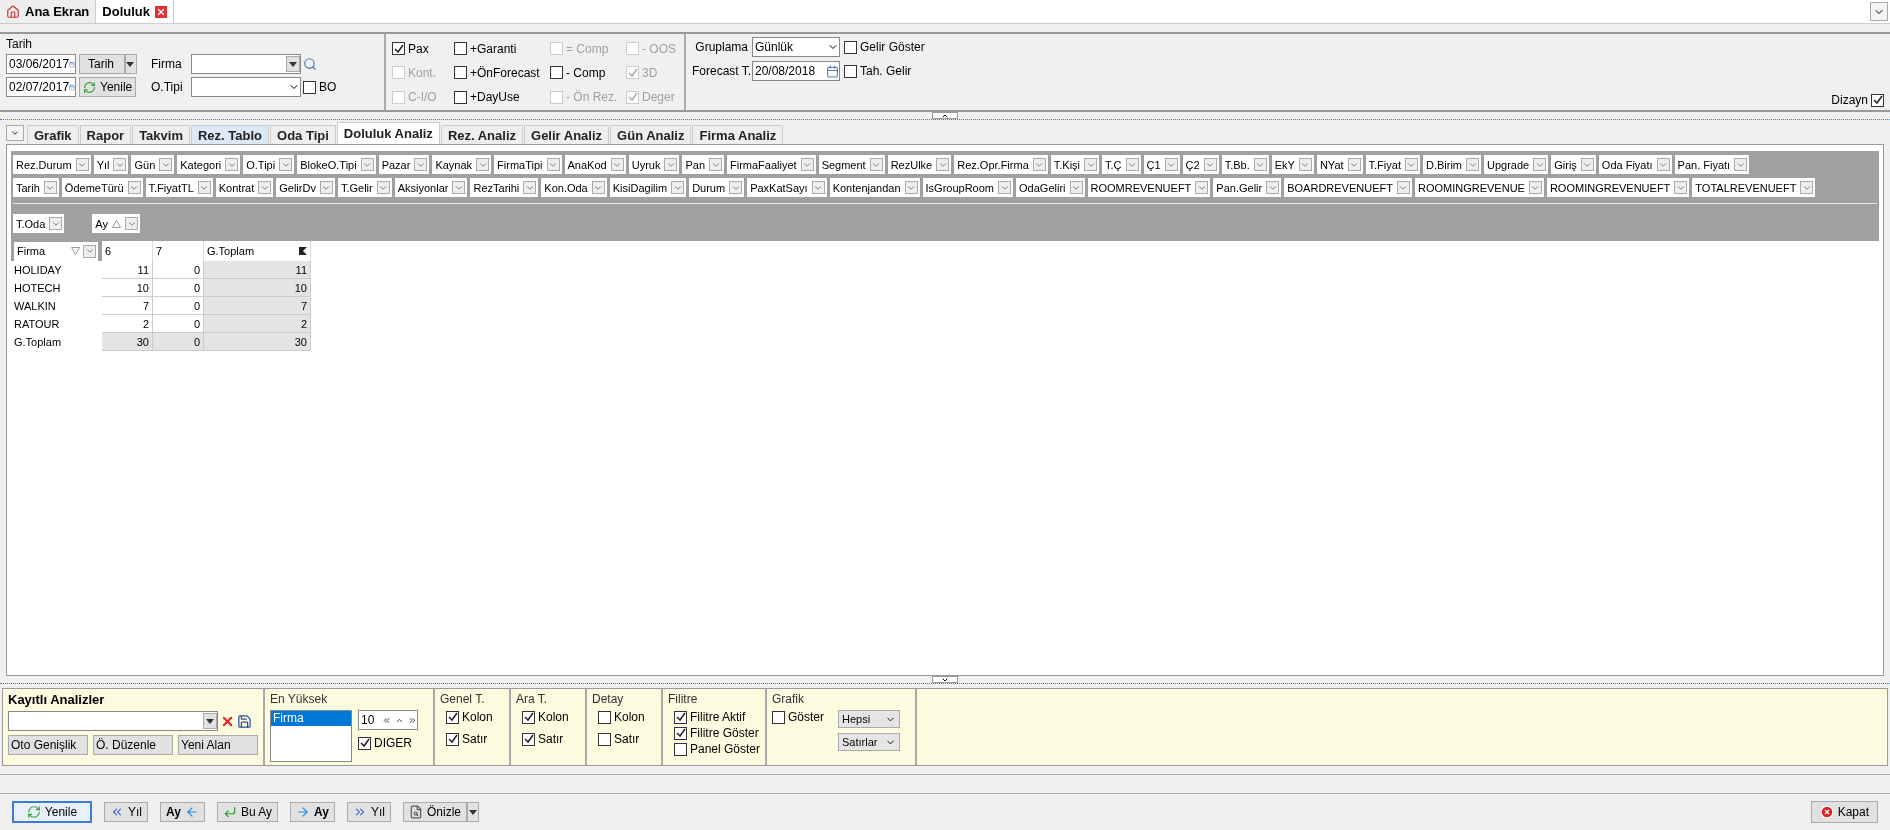  What do you see at coordinates (787, 187) in the screenshot?
I see `field-chip: PaxKatSayı` at bounding box center [787, 187].